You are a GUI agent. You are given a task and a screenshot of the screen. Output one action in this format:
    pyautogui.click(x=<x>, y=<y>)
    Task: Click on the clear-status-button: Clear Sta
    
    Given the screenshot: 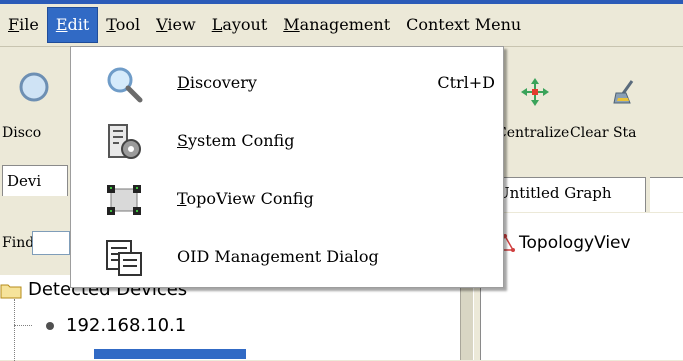 What is the action you would take?
    pyautogui.click(x=624, y=102)
    